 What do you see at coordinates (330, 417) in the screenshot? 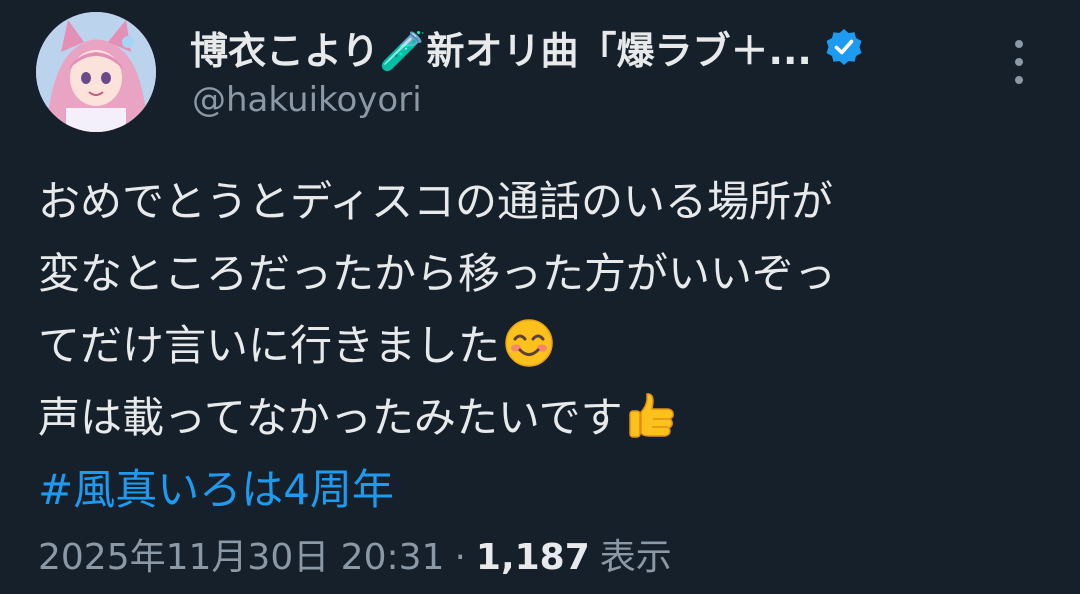
I see `tweet-text-line: 声は載ってなかったみたいです` at bounding box center [330, 417].